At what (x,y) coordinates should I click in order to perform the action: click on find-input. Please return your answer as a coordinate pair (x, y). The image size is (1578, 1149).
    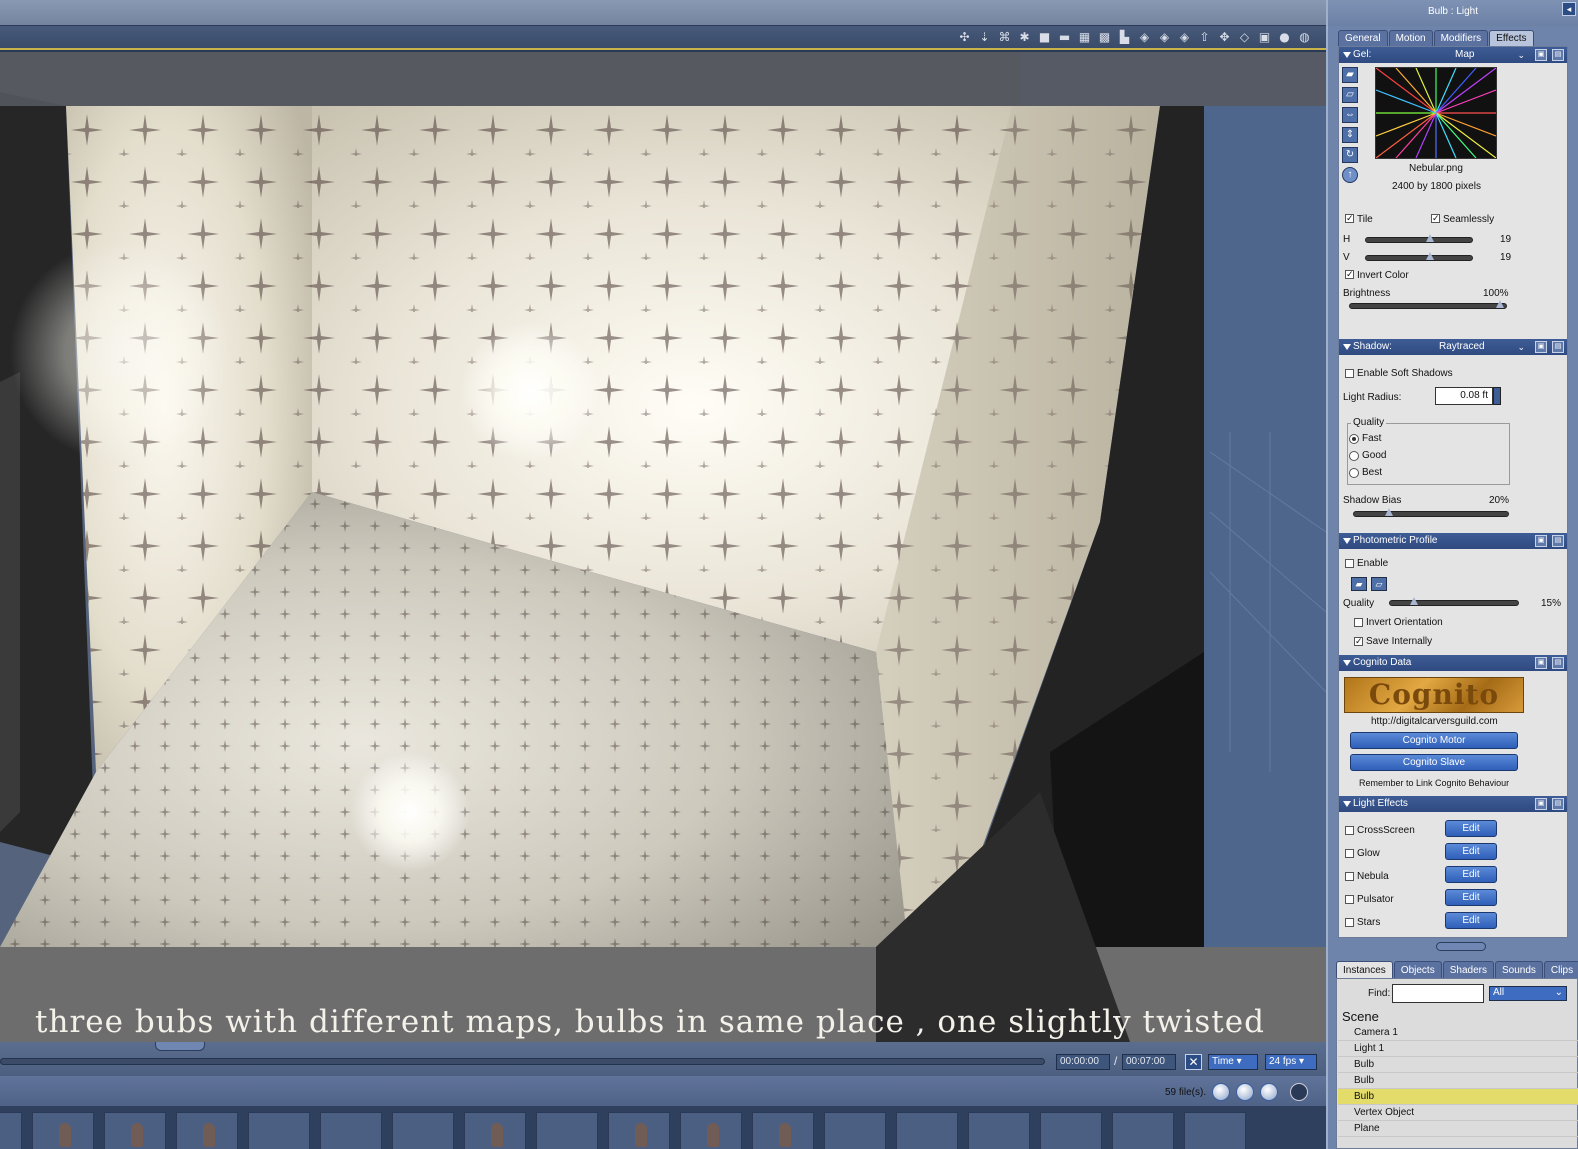
    Looking at the image, I should click on (1438, 993).